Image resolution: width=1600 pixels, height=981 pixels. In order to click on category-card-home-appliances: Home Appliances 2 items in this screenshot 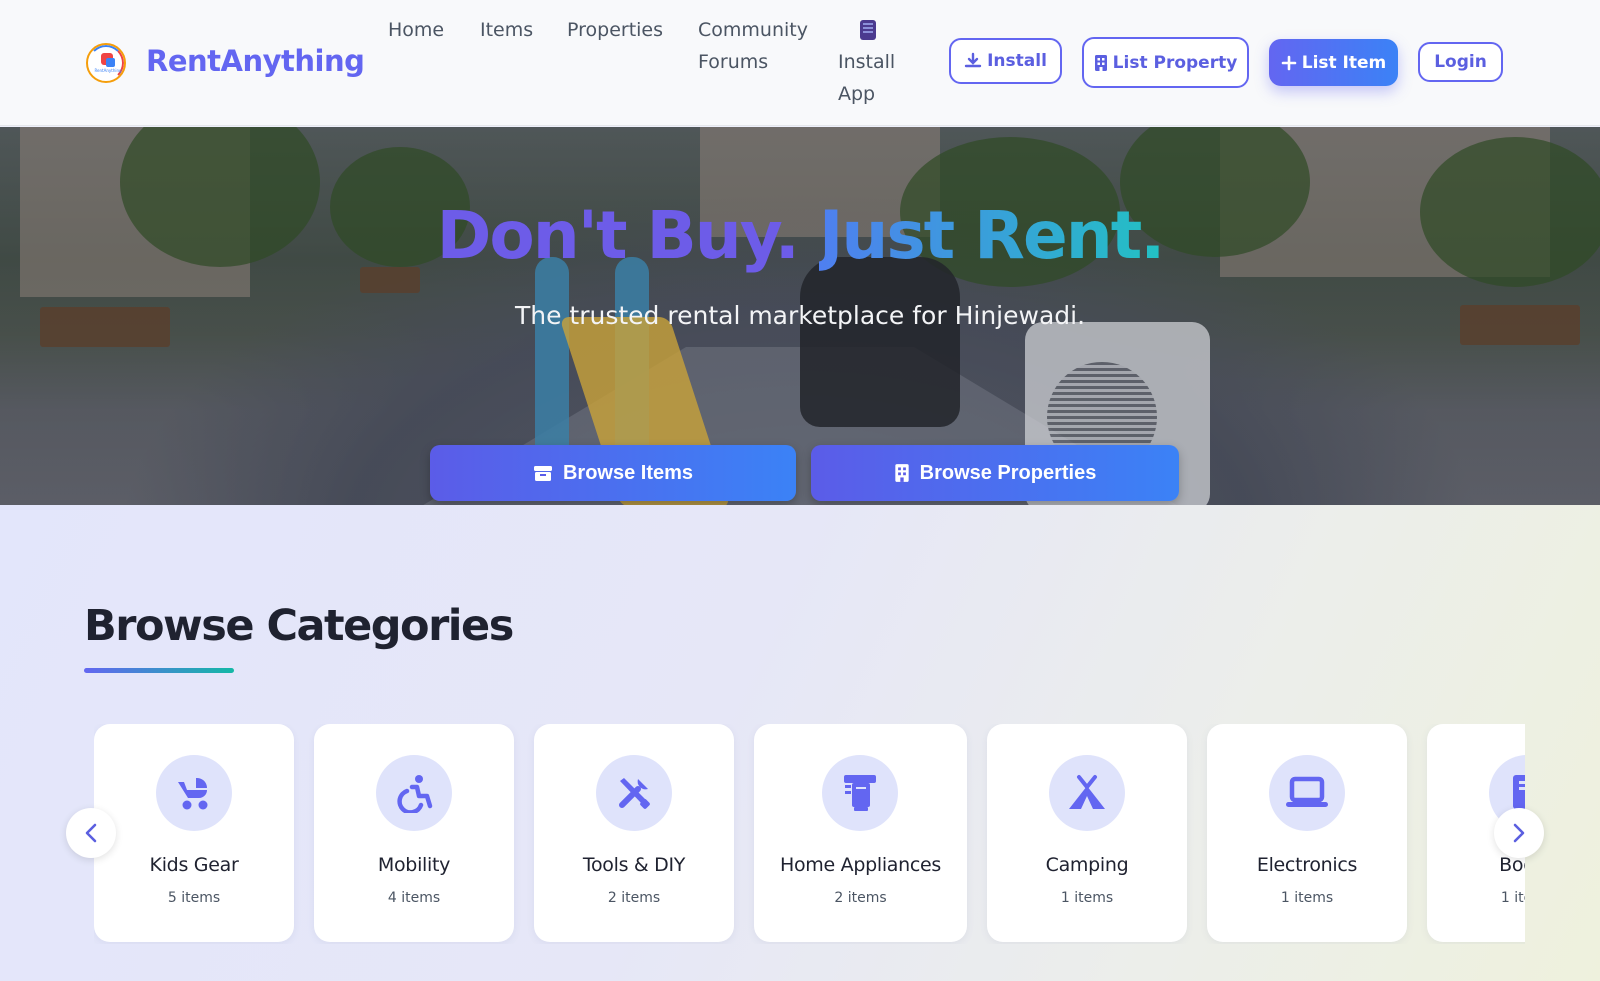, I will do `click(860, 833)`.